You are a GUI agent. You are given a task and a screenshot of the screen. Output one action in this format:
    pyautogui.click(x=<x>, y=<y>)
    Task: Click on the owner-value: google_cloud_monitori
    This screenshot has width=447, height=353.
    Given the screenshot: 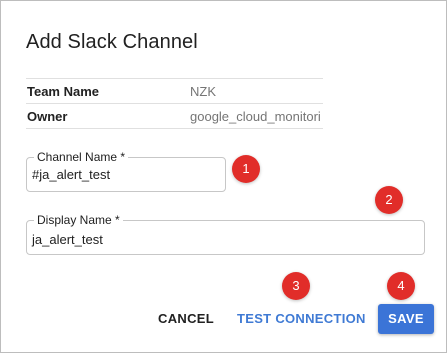 What is the action you would take?
    pyautogui.click(x=255, y=116)
    